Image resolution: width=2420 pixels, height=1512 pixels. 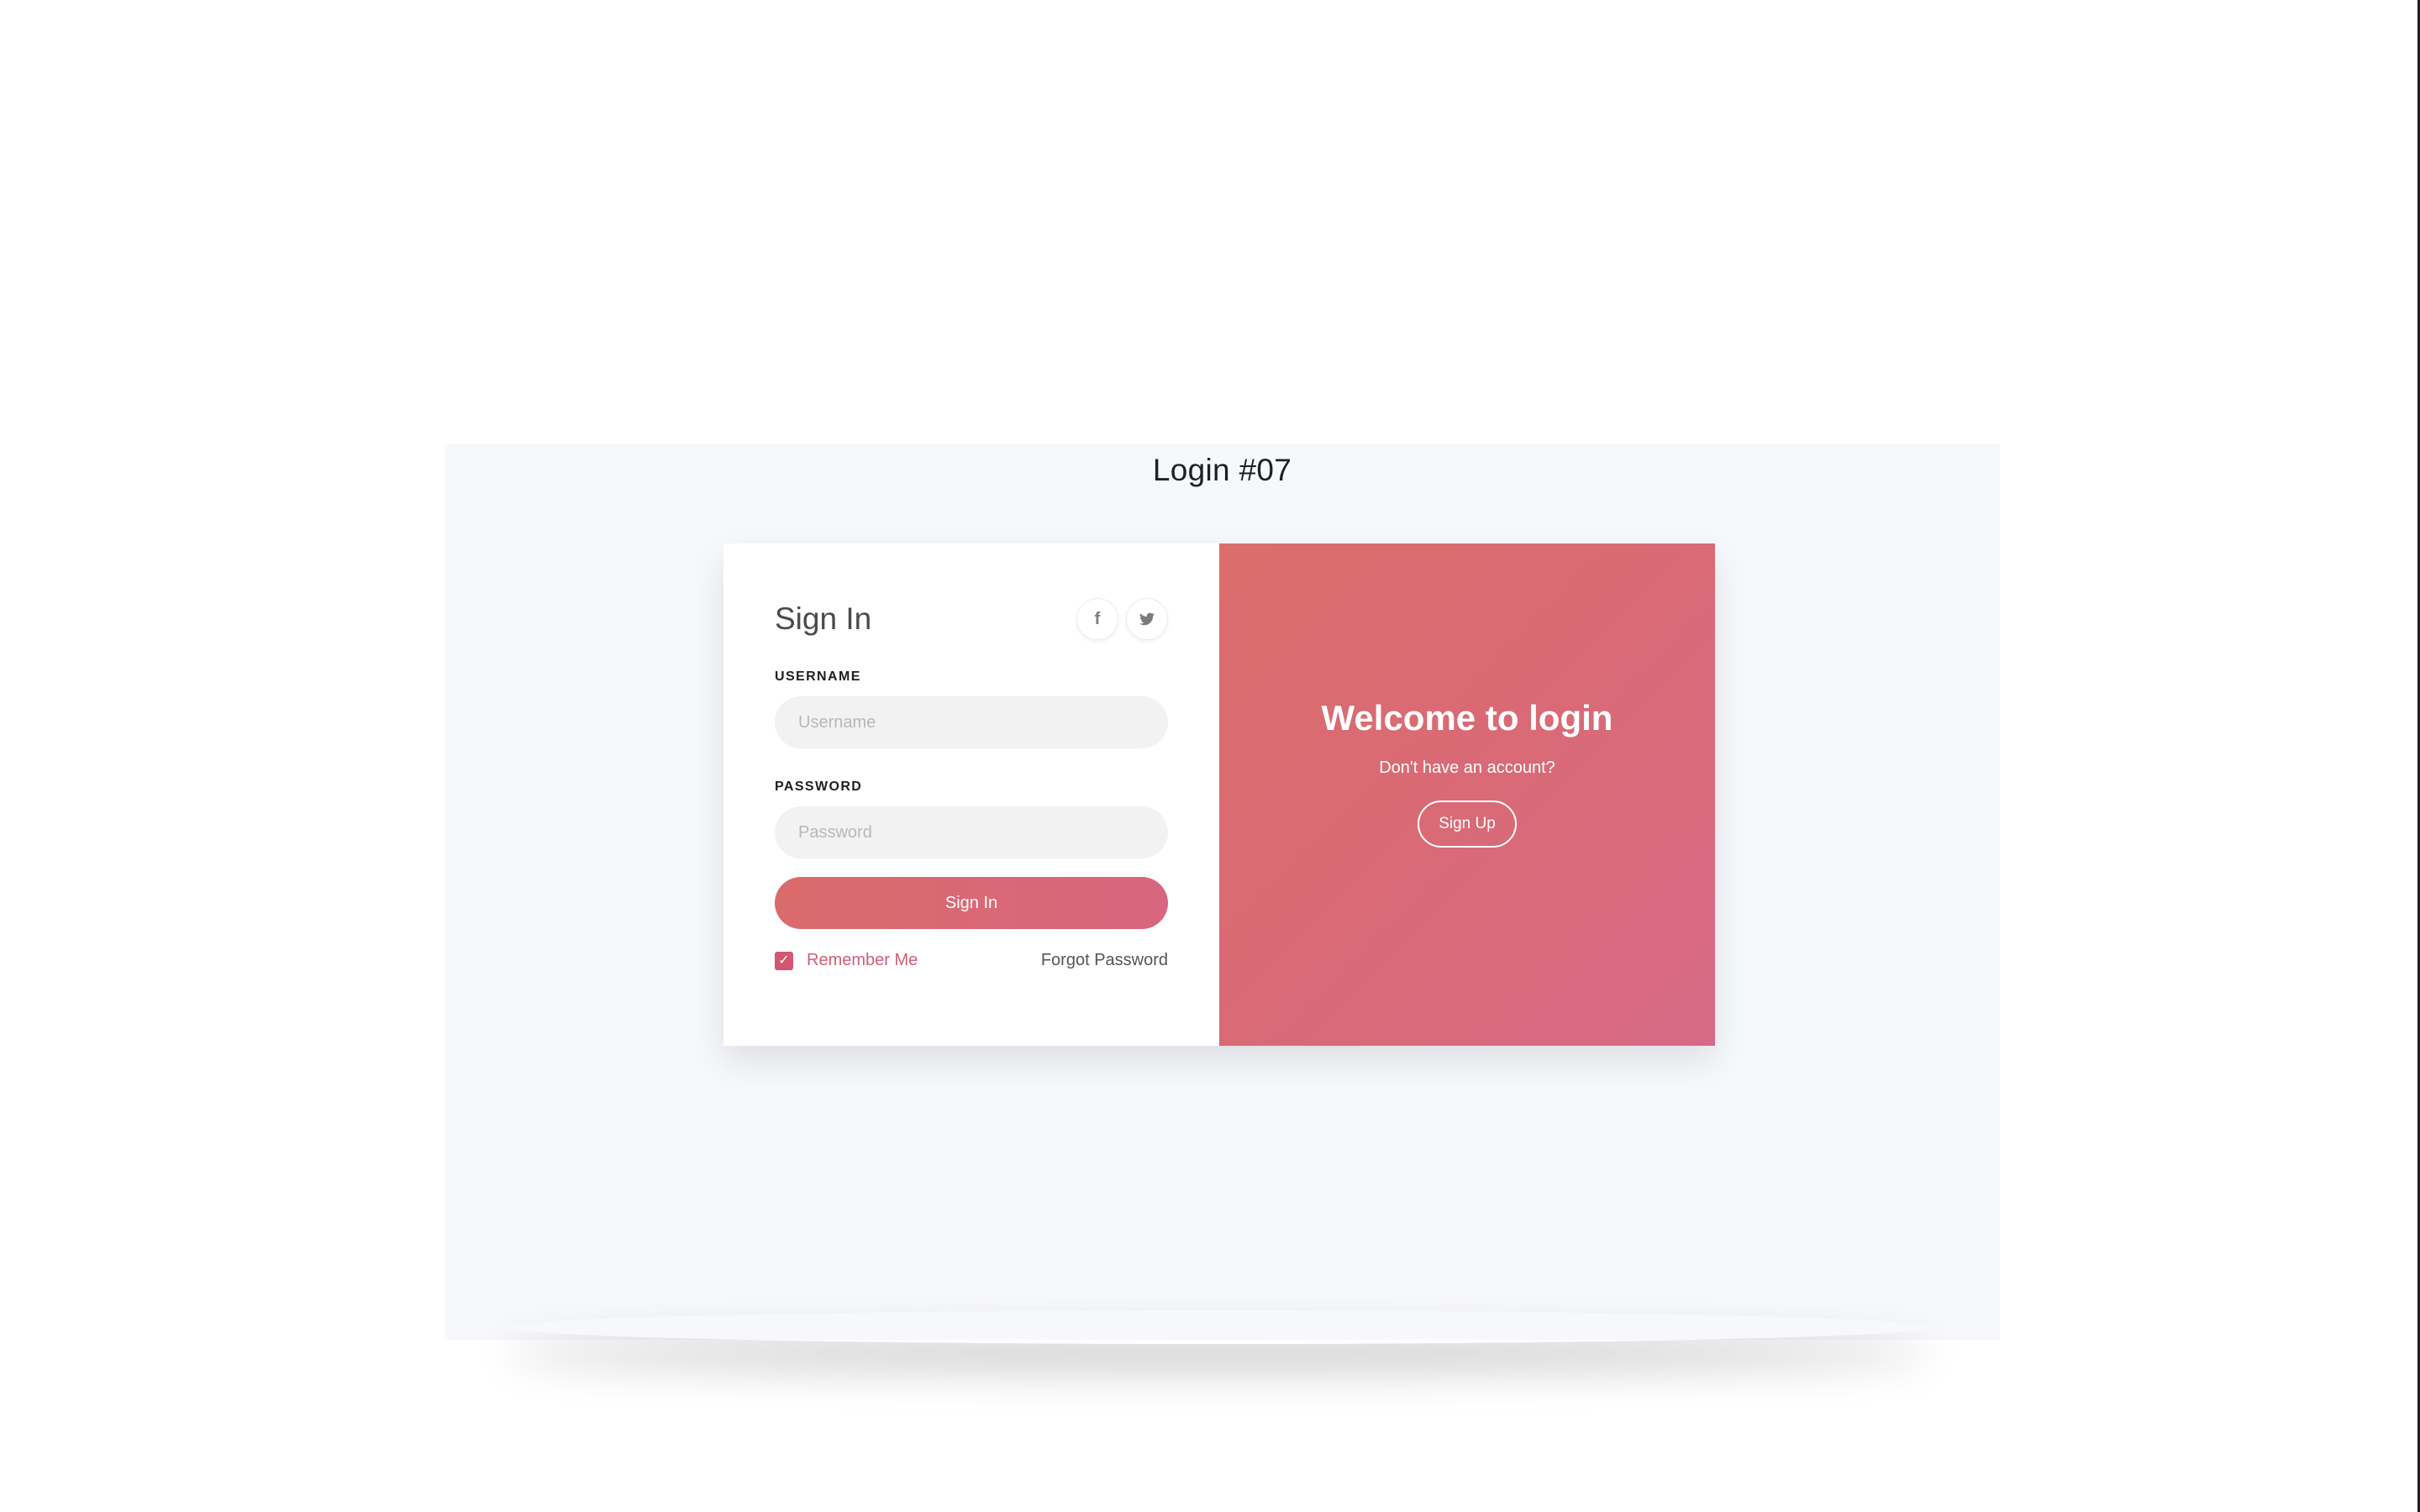 I want to click on login-card: Sign In f USERNAME PASSWORD, so click(x=1219, y=794).